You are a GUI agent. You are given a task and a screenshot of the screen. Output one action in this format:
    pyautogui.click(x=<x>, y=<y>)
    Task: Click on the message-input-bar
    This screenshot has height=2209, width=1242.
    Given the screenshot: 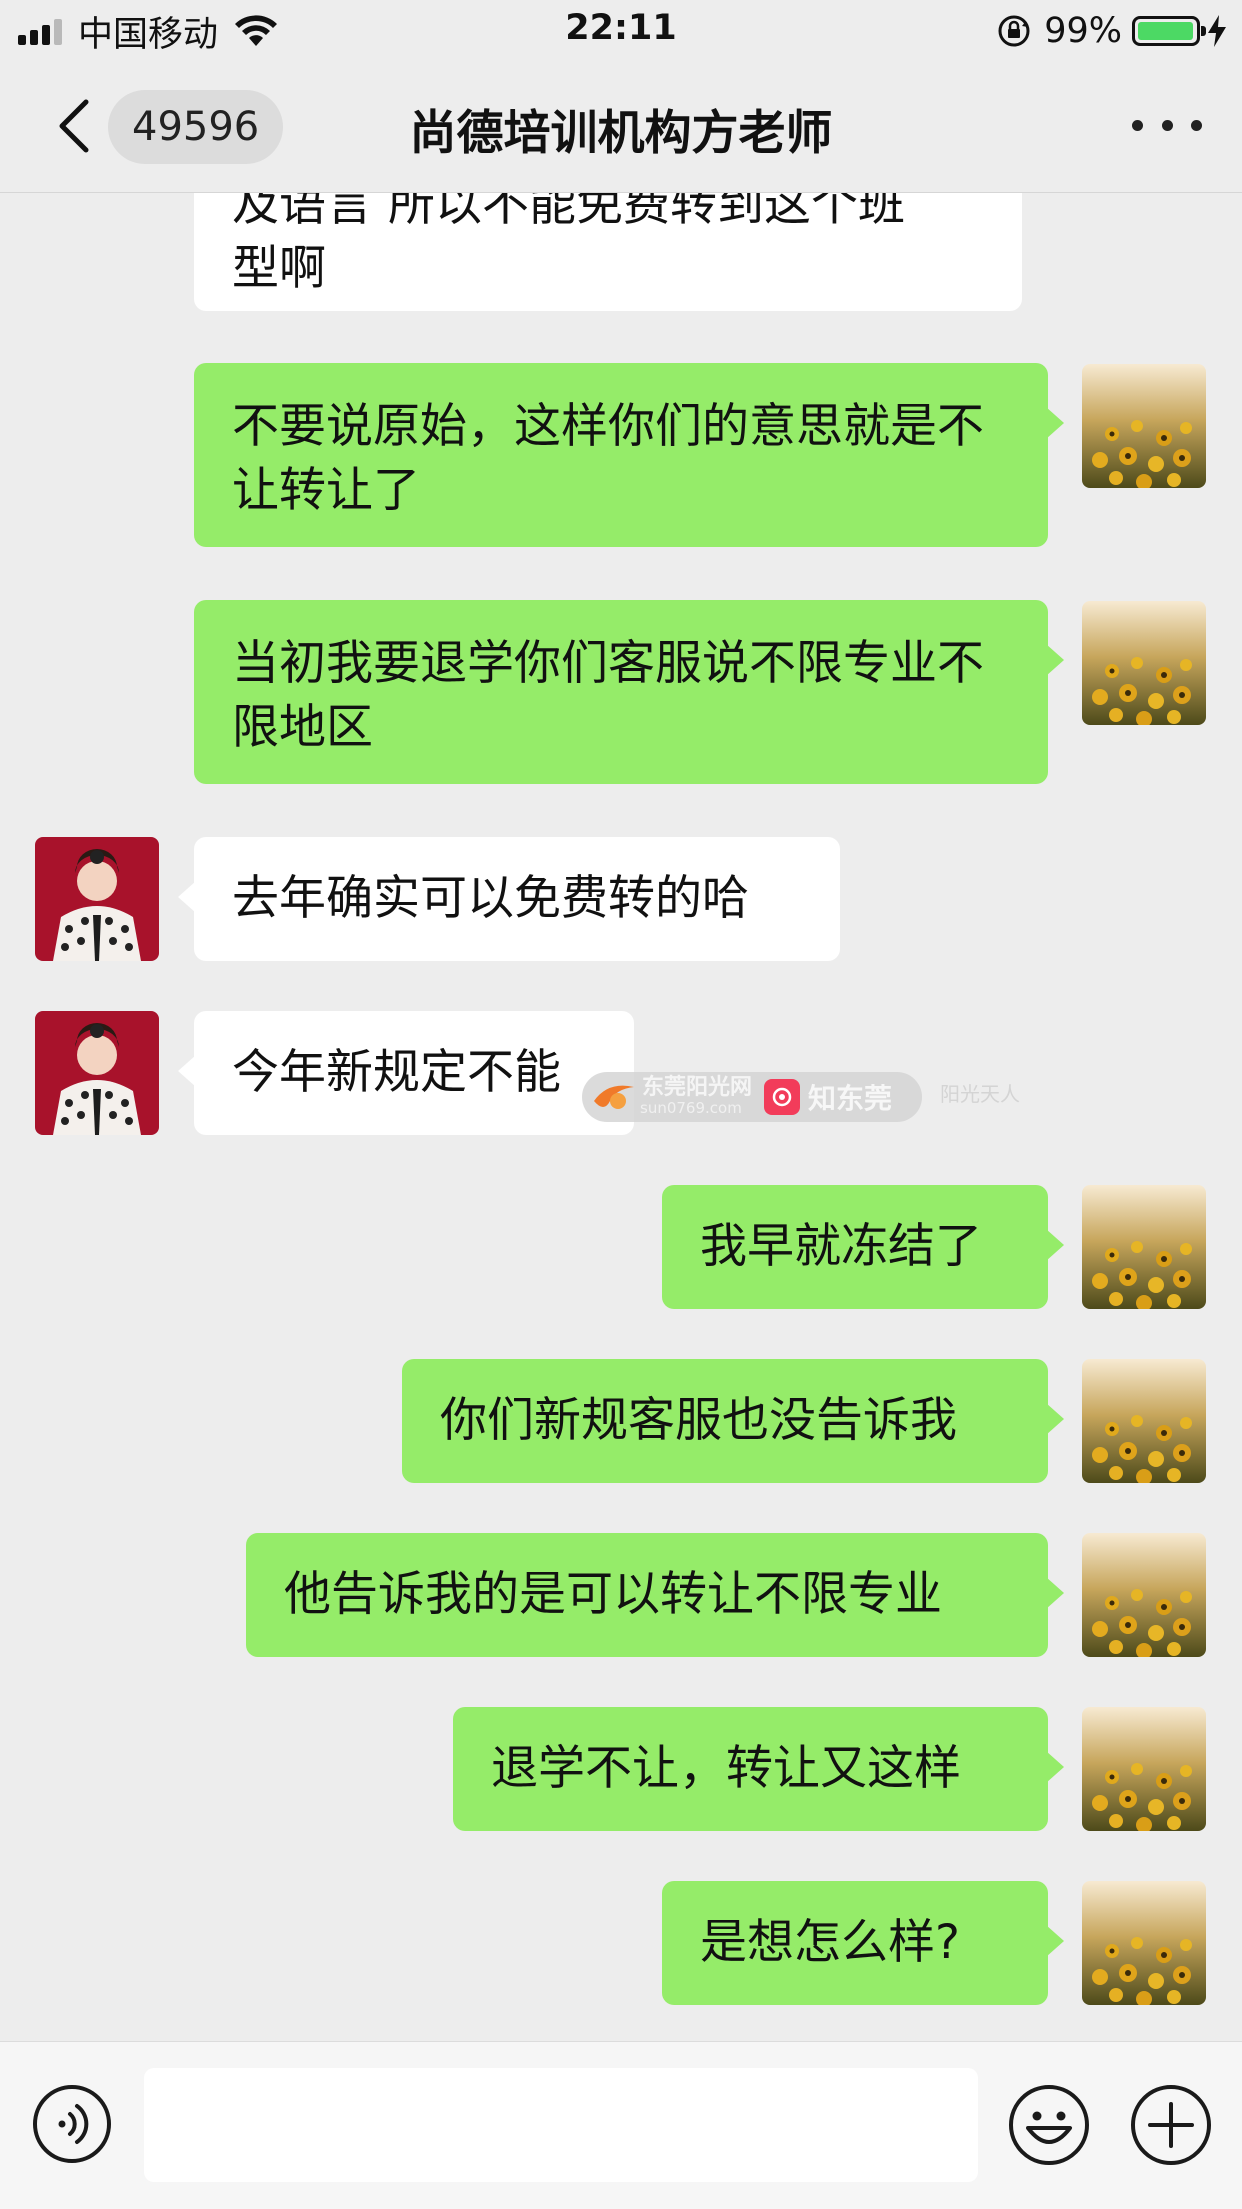 What is the action you would take?
    pyautogui.click(x=621, y=2125)
    